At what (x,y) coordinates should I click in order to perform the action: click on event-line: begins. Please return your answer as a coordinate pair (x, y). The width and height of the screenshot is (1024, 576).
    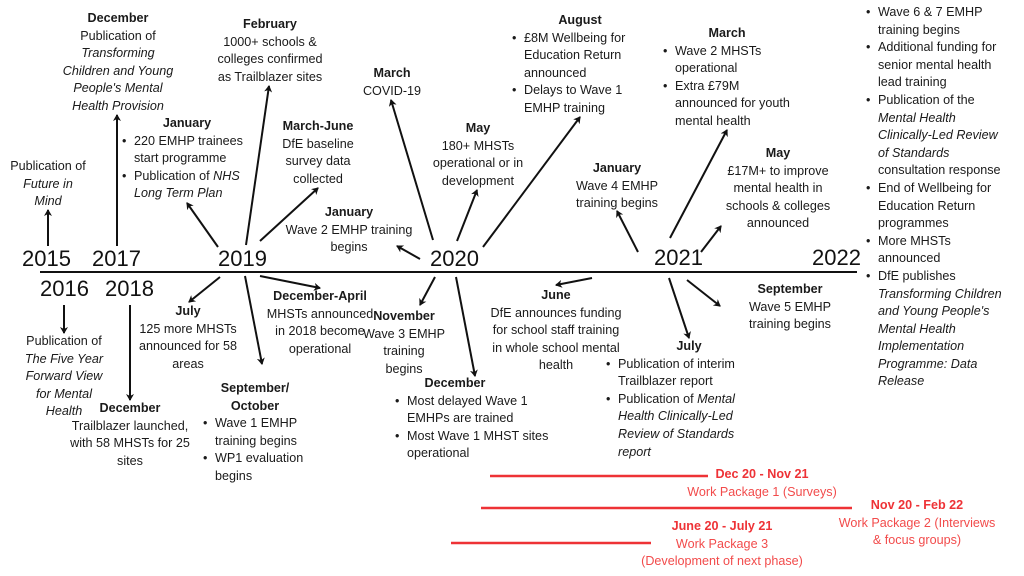
    Looking at the image, I should click on (349, 248).